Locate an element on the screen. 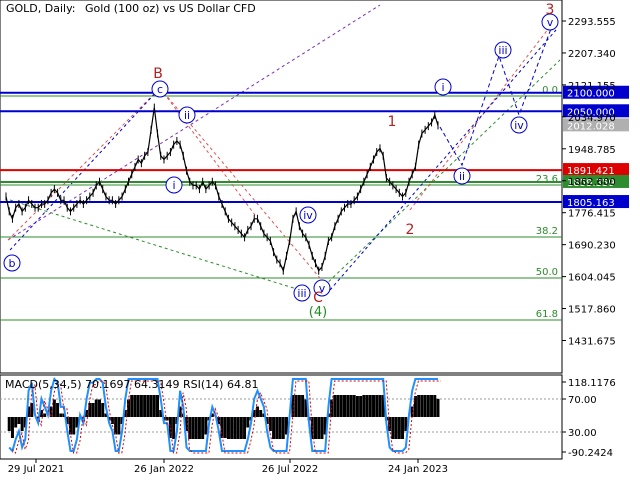 The width and height of the screenshot is (640, 480). y-tick-label-3: 2034.970 is located at coordinates (592, 118).